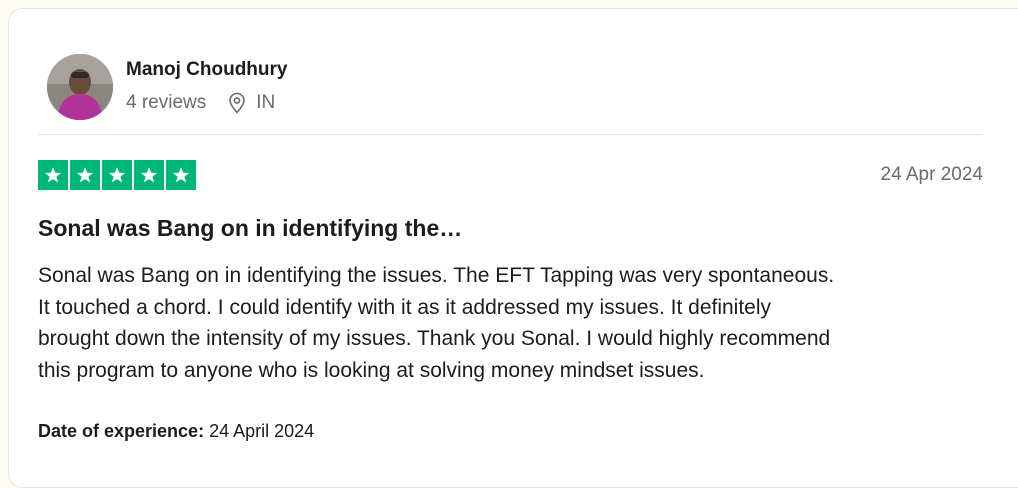  I want to click on avatar, so click(80, 87).